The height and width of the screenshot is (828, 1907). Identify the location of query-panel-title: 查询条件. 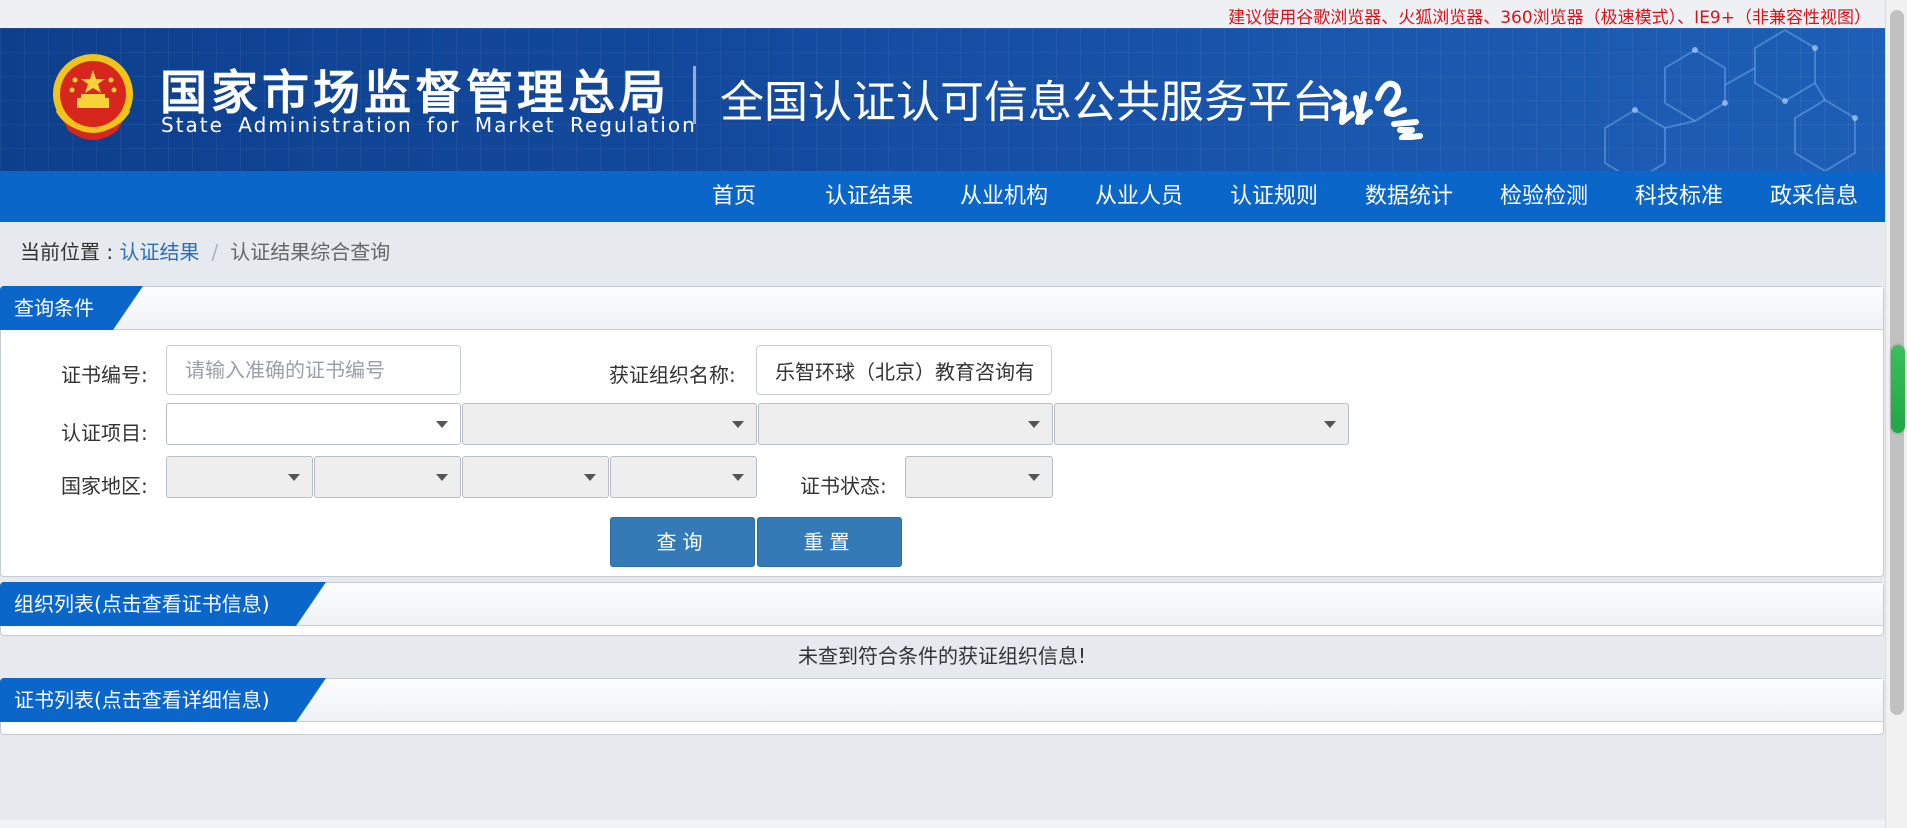
(71, 308).